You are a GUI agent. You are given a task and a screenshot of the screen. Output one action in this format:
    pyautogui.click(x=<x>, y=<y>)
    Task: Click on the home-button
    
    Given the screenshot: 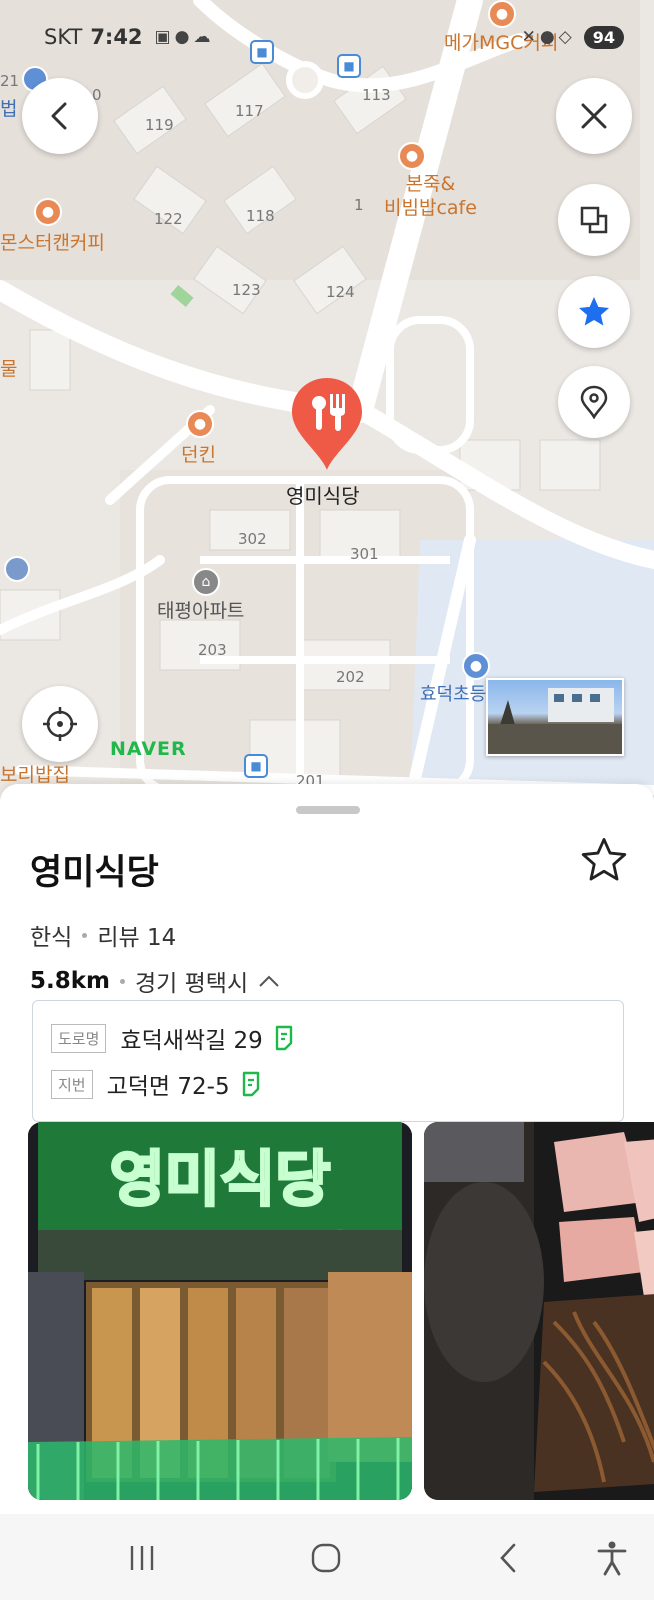 What is the action you would take?
    pyautogui.click(x=326, y=1558)
    